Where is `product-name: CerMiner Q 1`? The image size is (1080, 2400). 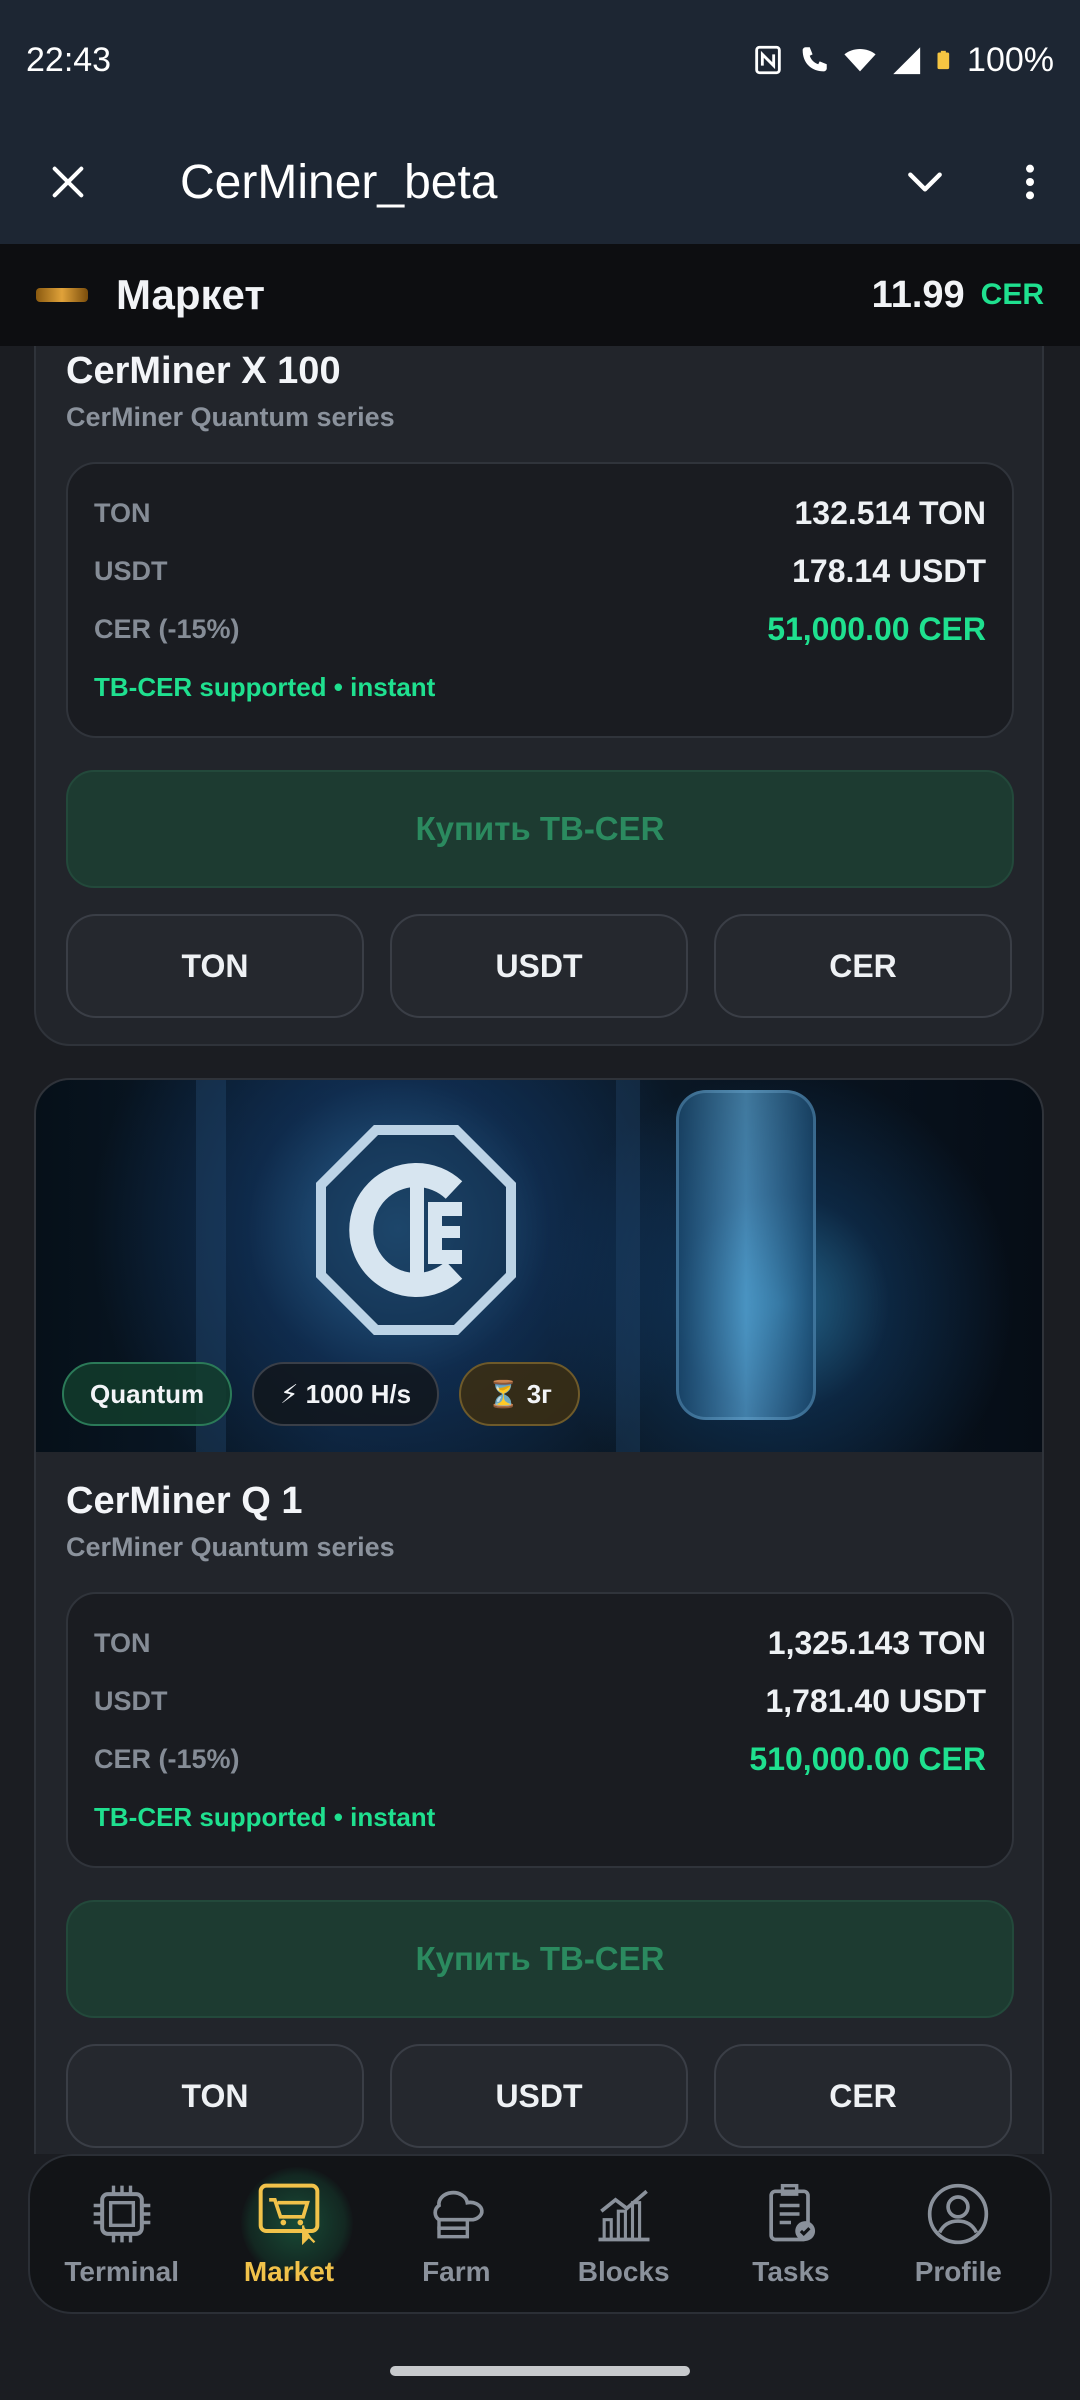 product-name: CerMiner Q 1 is located at coordinates (184, 1501).